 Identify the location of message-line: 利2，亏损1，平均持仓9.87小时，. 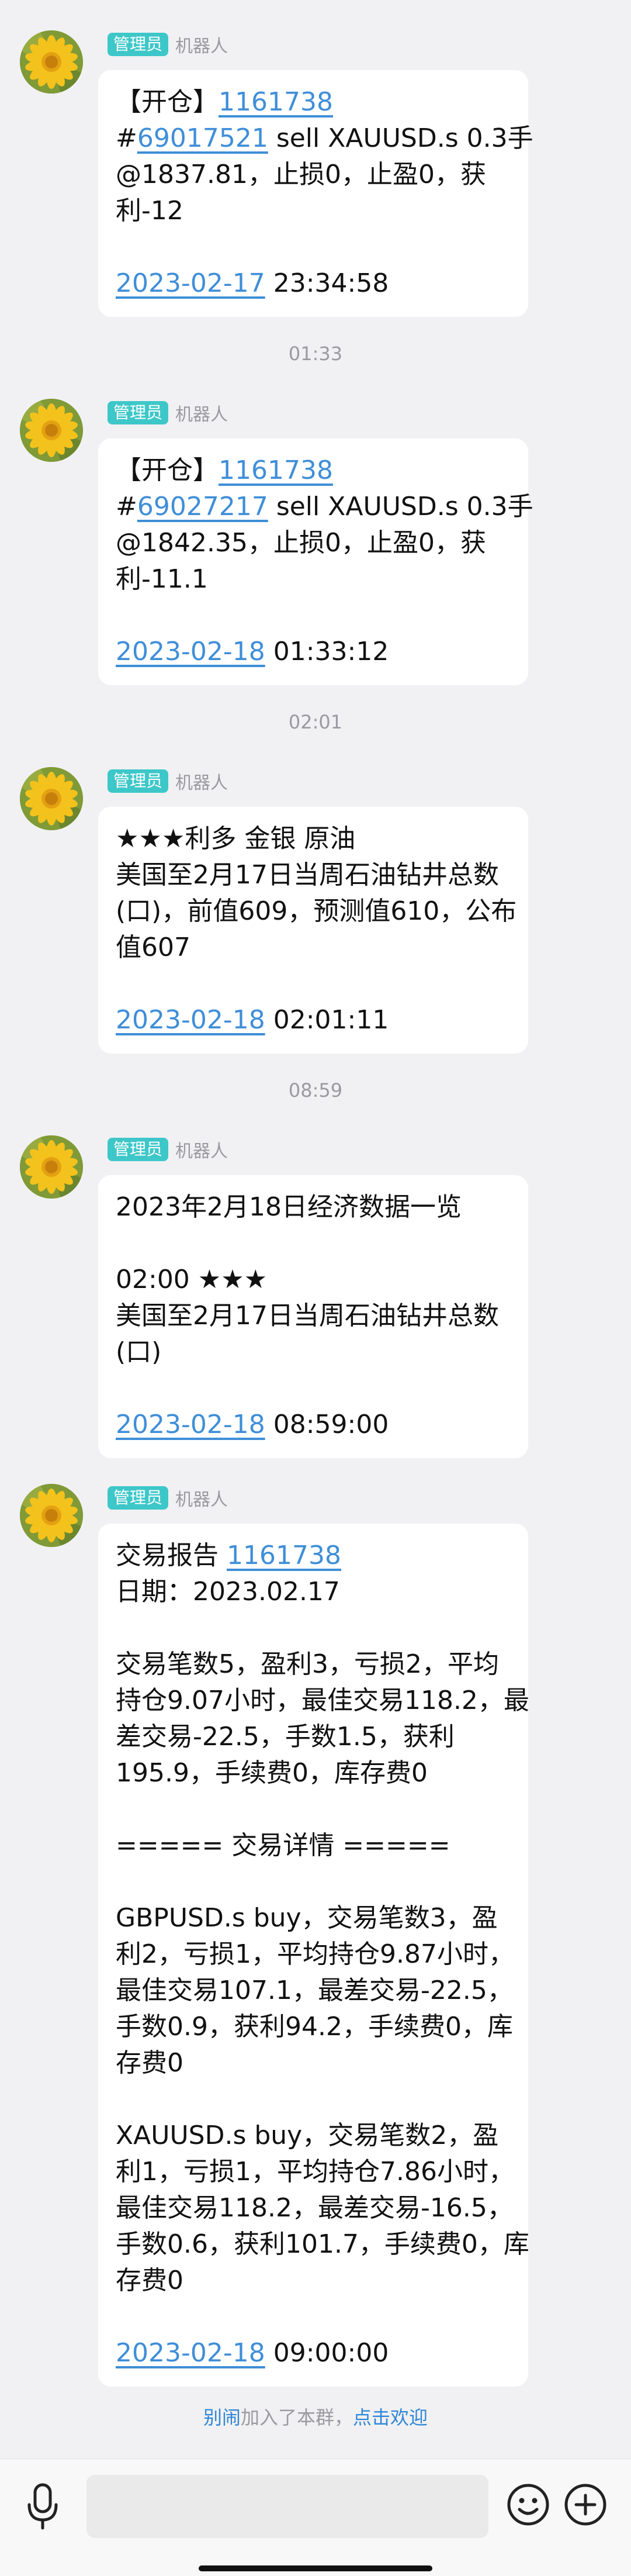
(315, 1954).